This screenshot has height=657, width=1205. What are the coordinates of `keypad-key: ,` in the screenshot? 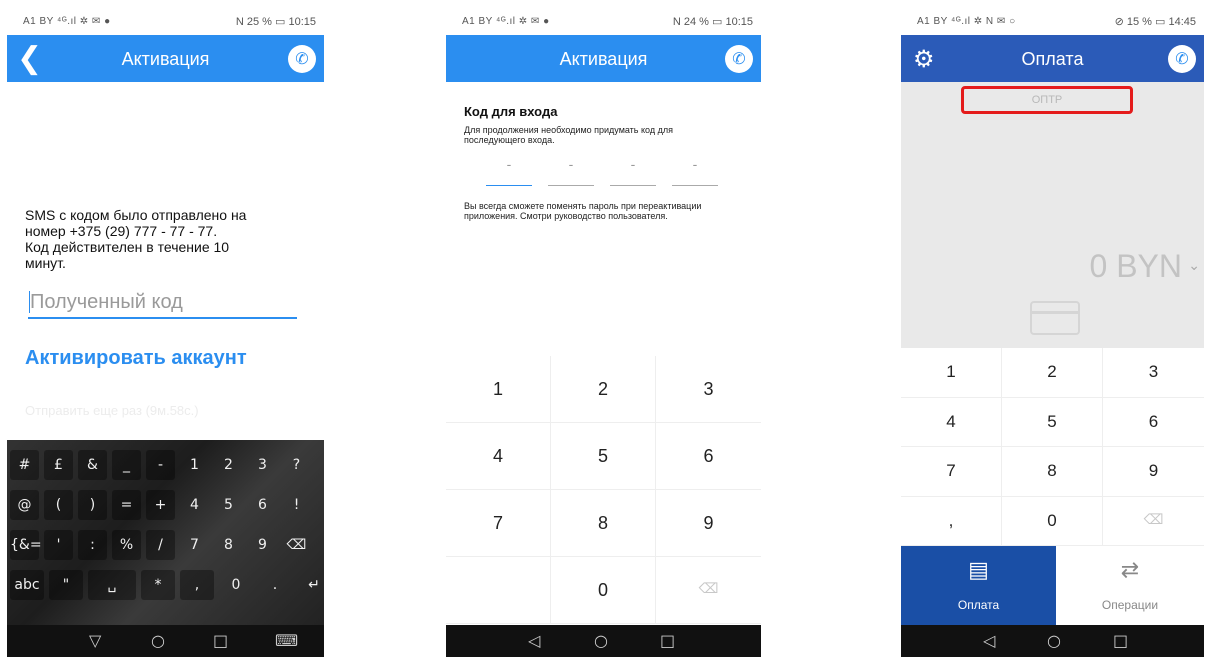 It's located at (951, 521).